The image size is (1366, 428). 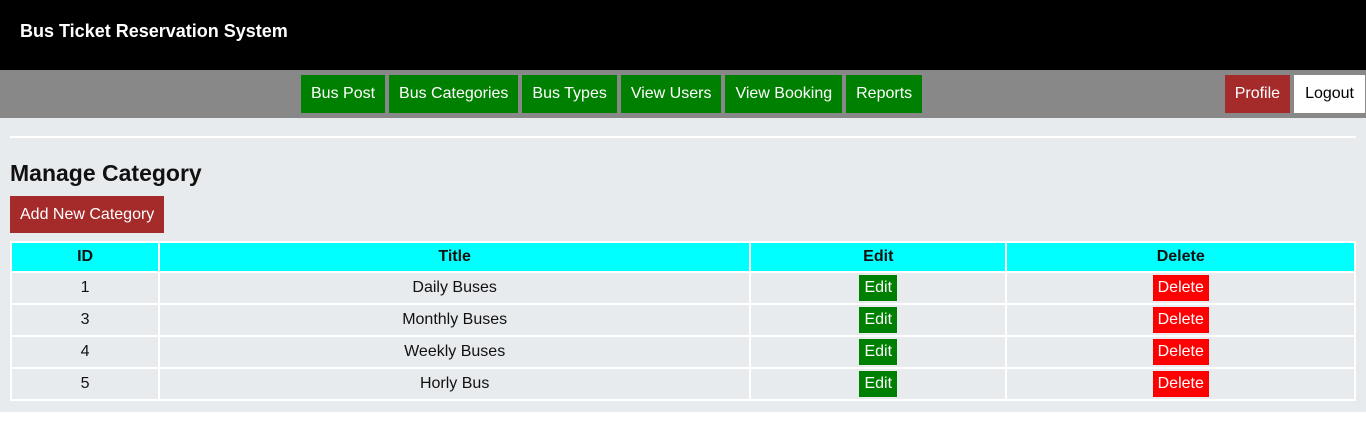 What do you see at coordinates (1180, 257) in the screenshot?
I see `column-header-delete: Delete` at bounding box center [1180, 257].